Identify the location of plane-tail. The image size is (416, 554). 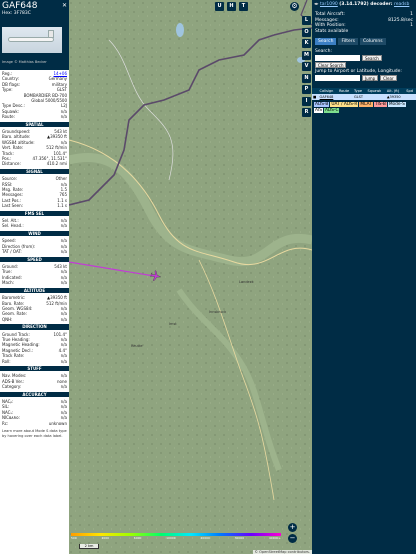
(51, 34).